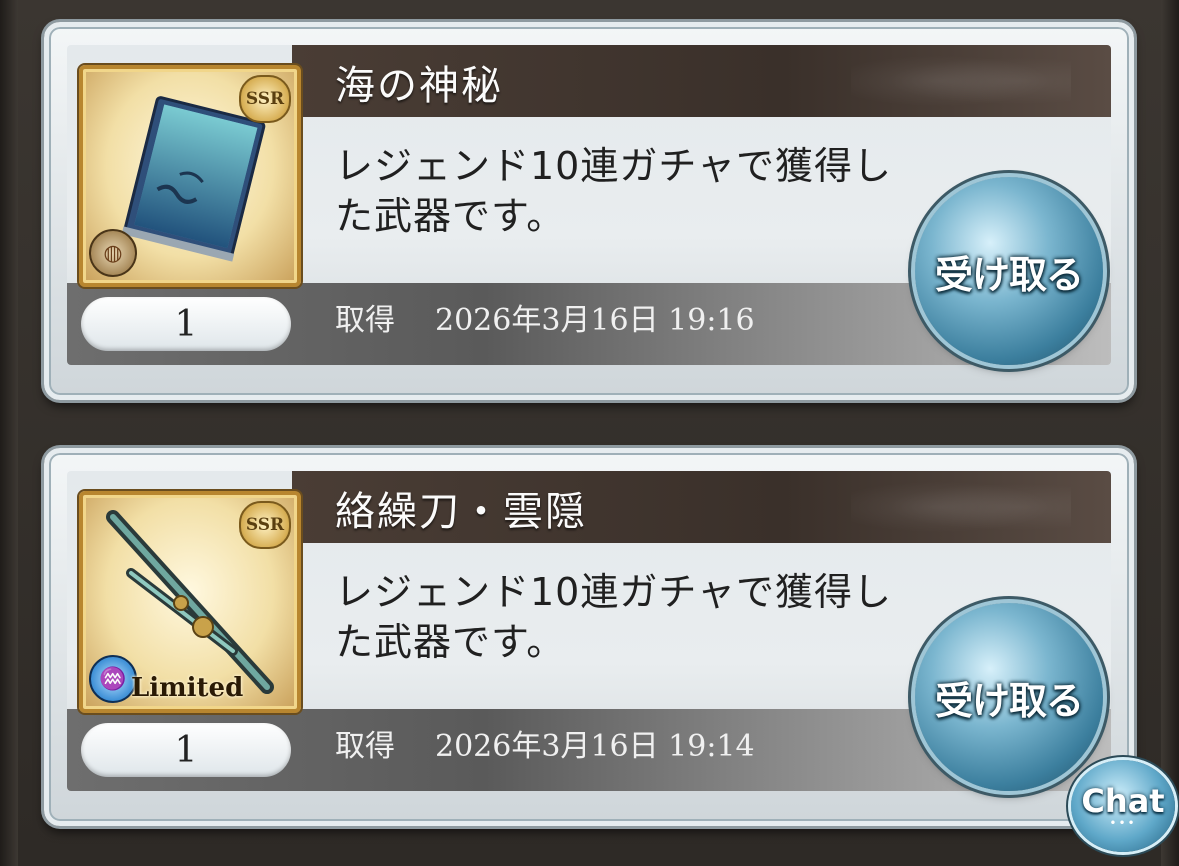 The width and height of the screenshot is (1179, 866). What do you see at coordinates (419, 86) in the screenshot?
I see `item-title: 海の神秘` at bounding box center [419, 86].